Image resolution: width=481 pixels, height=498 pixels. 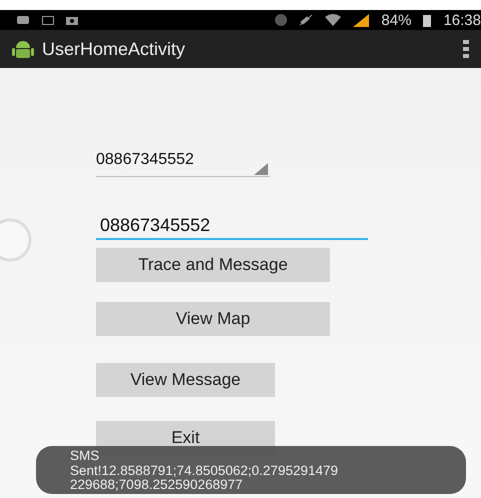 I want to click on android-icon, so click(x=23, y=49).